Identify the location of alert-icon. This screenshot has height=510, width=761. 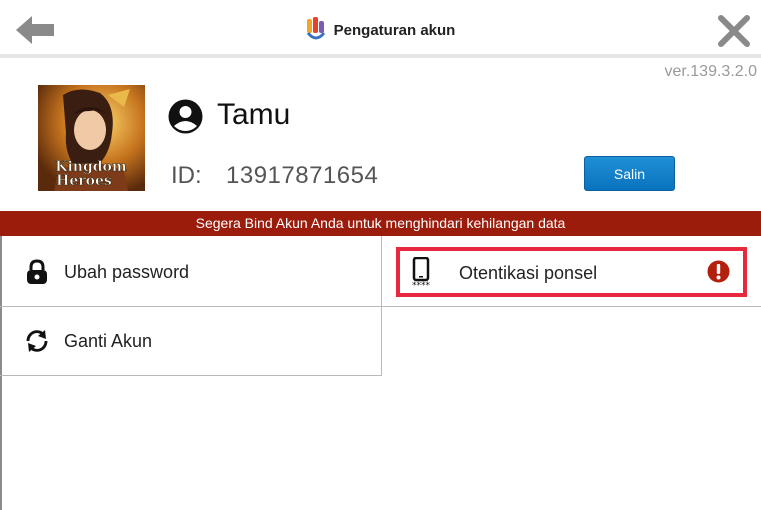
(718, 271).